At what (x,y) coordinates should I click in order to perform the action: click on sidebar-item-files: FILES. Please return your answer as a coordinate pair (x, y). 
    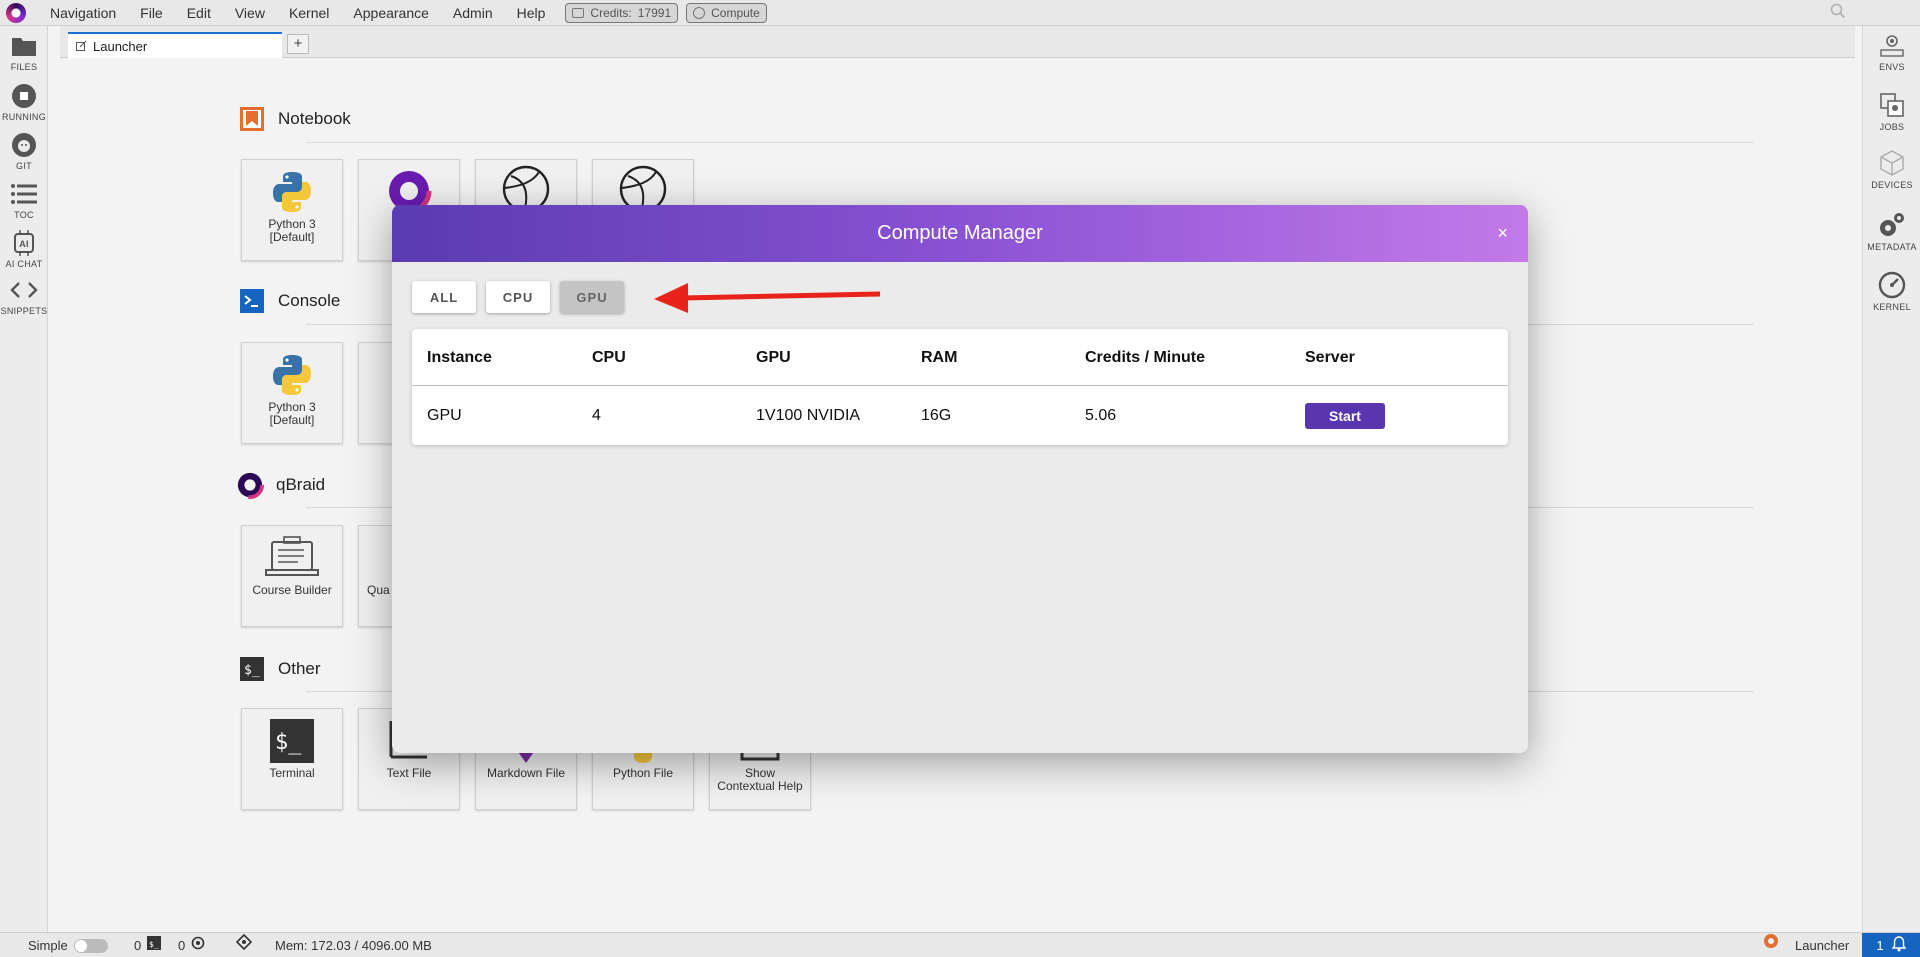
    Looking at the image, I should click on (24, 52).